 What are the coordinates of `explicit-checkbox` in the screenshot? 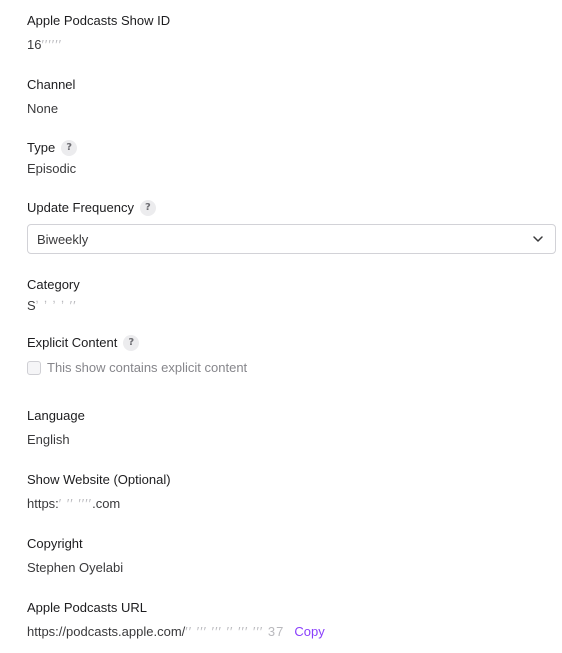 It's located at (34, 367).